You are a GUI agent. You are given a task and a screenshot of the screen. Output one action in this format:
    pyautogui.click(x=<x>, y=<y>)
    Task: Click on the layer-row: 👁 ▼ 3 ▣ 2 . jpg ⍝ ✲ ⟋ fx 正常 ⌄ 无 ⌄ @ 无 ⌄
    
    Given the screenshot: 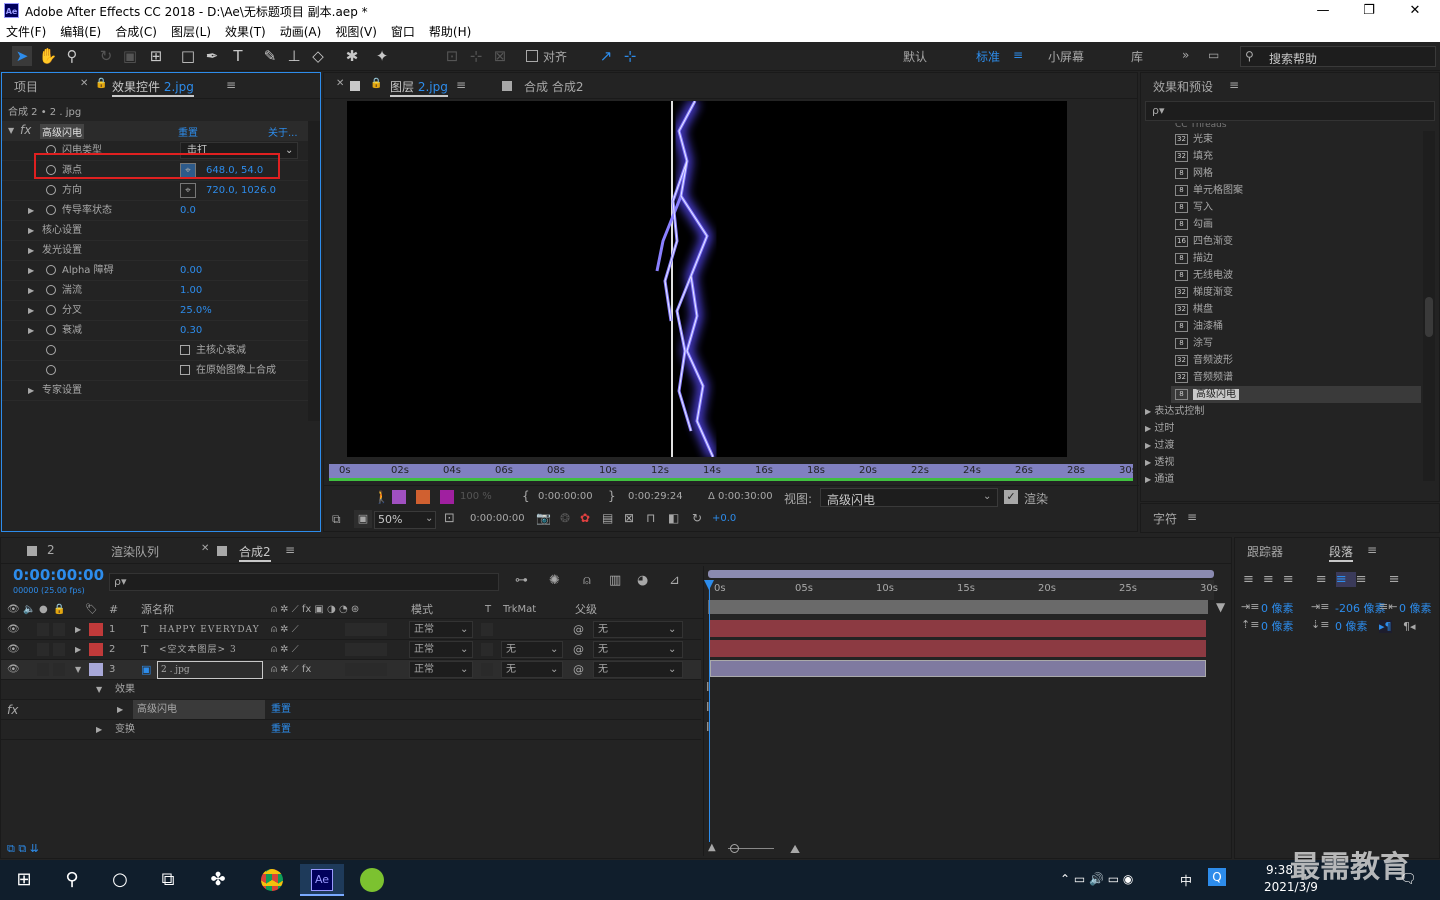 What is the action you would take?
    pyautogui.click(x=351, y=670)
    